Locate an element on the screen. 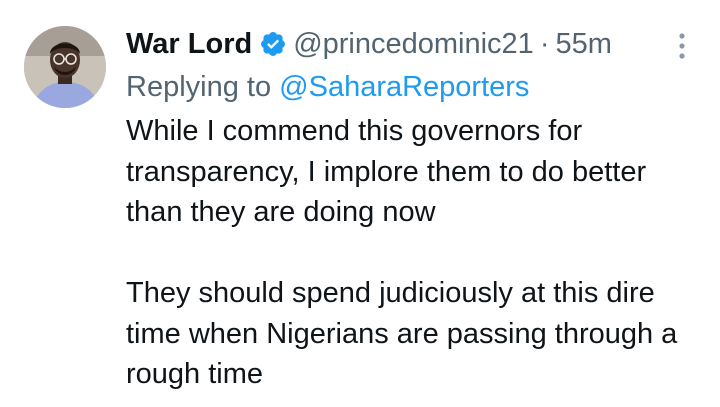 Image resolution: width=720 pixels, height=407 pixels. replying-handle-link: @SaharaReporters is located at coordinates (404, 87).